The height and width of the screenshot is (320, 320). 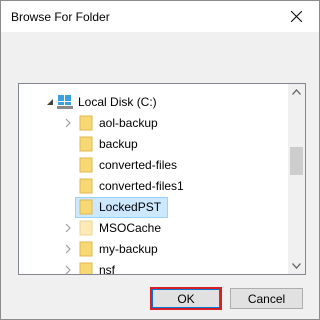 I want to click on tree-item-label: my-backup, so click(x=128, y=249).